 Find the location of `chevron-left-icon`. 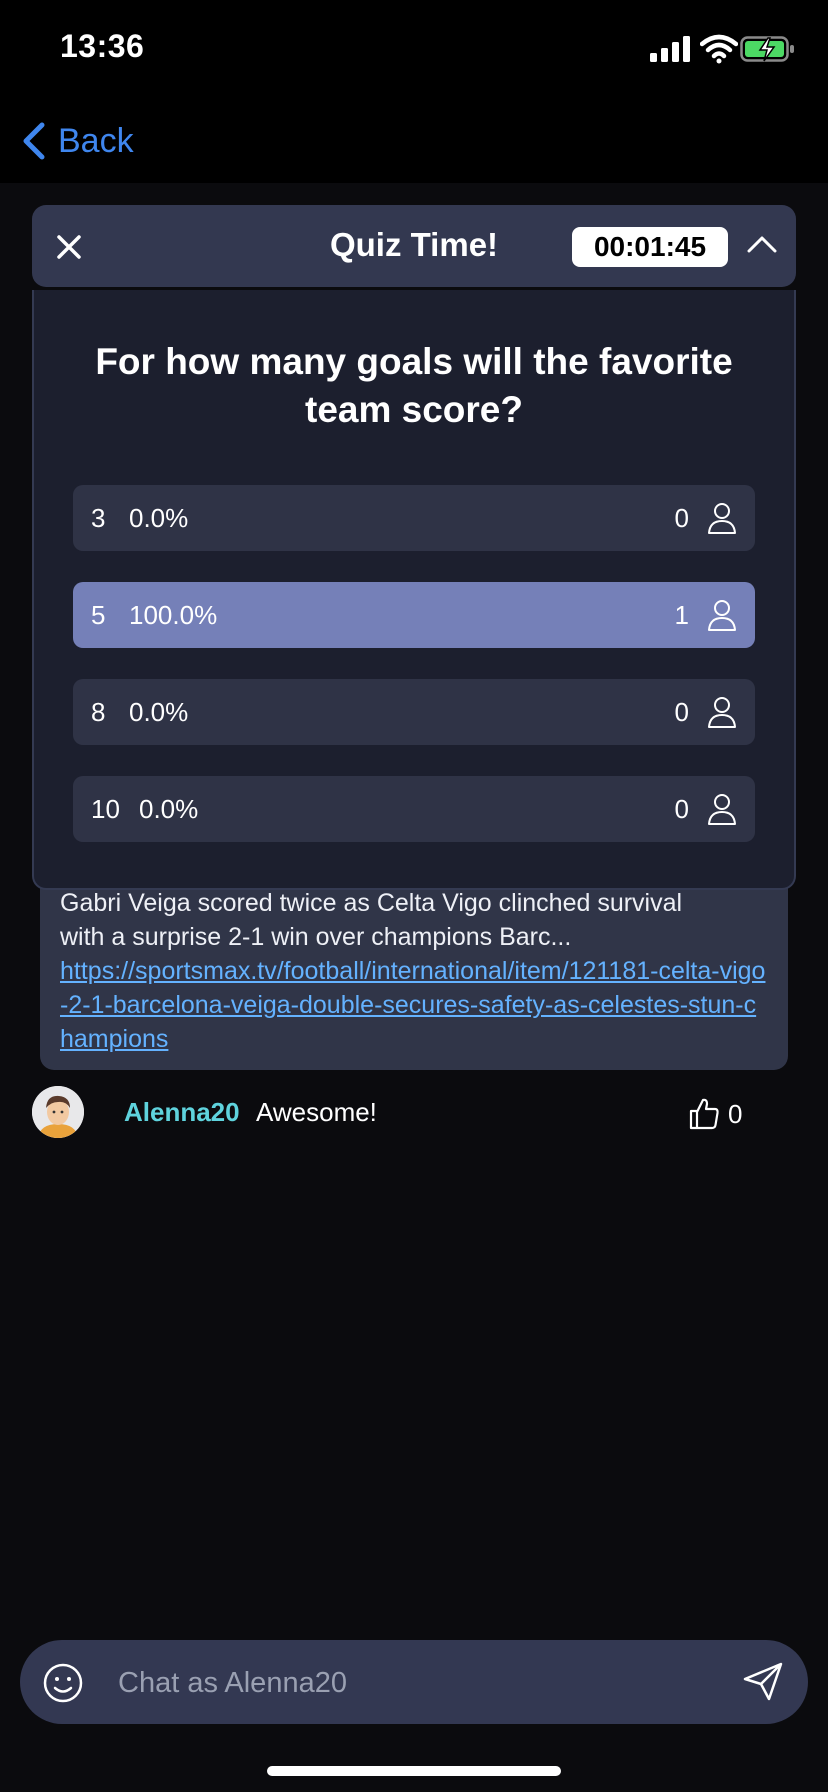

chevron-left-icon is located at coordinates (34, 141).